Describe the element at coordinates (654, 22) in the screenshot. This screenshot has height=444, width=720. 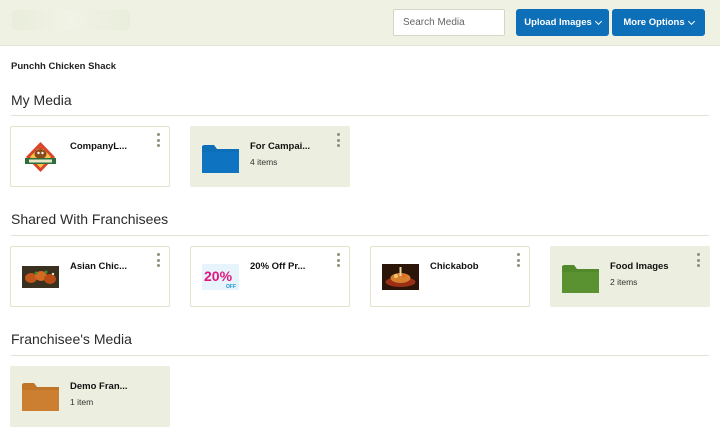
I see `more-options-label: More Options` at that location.